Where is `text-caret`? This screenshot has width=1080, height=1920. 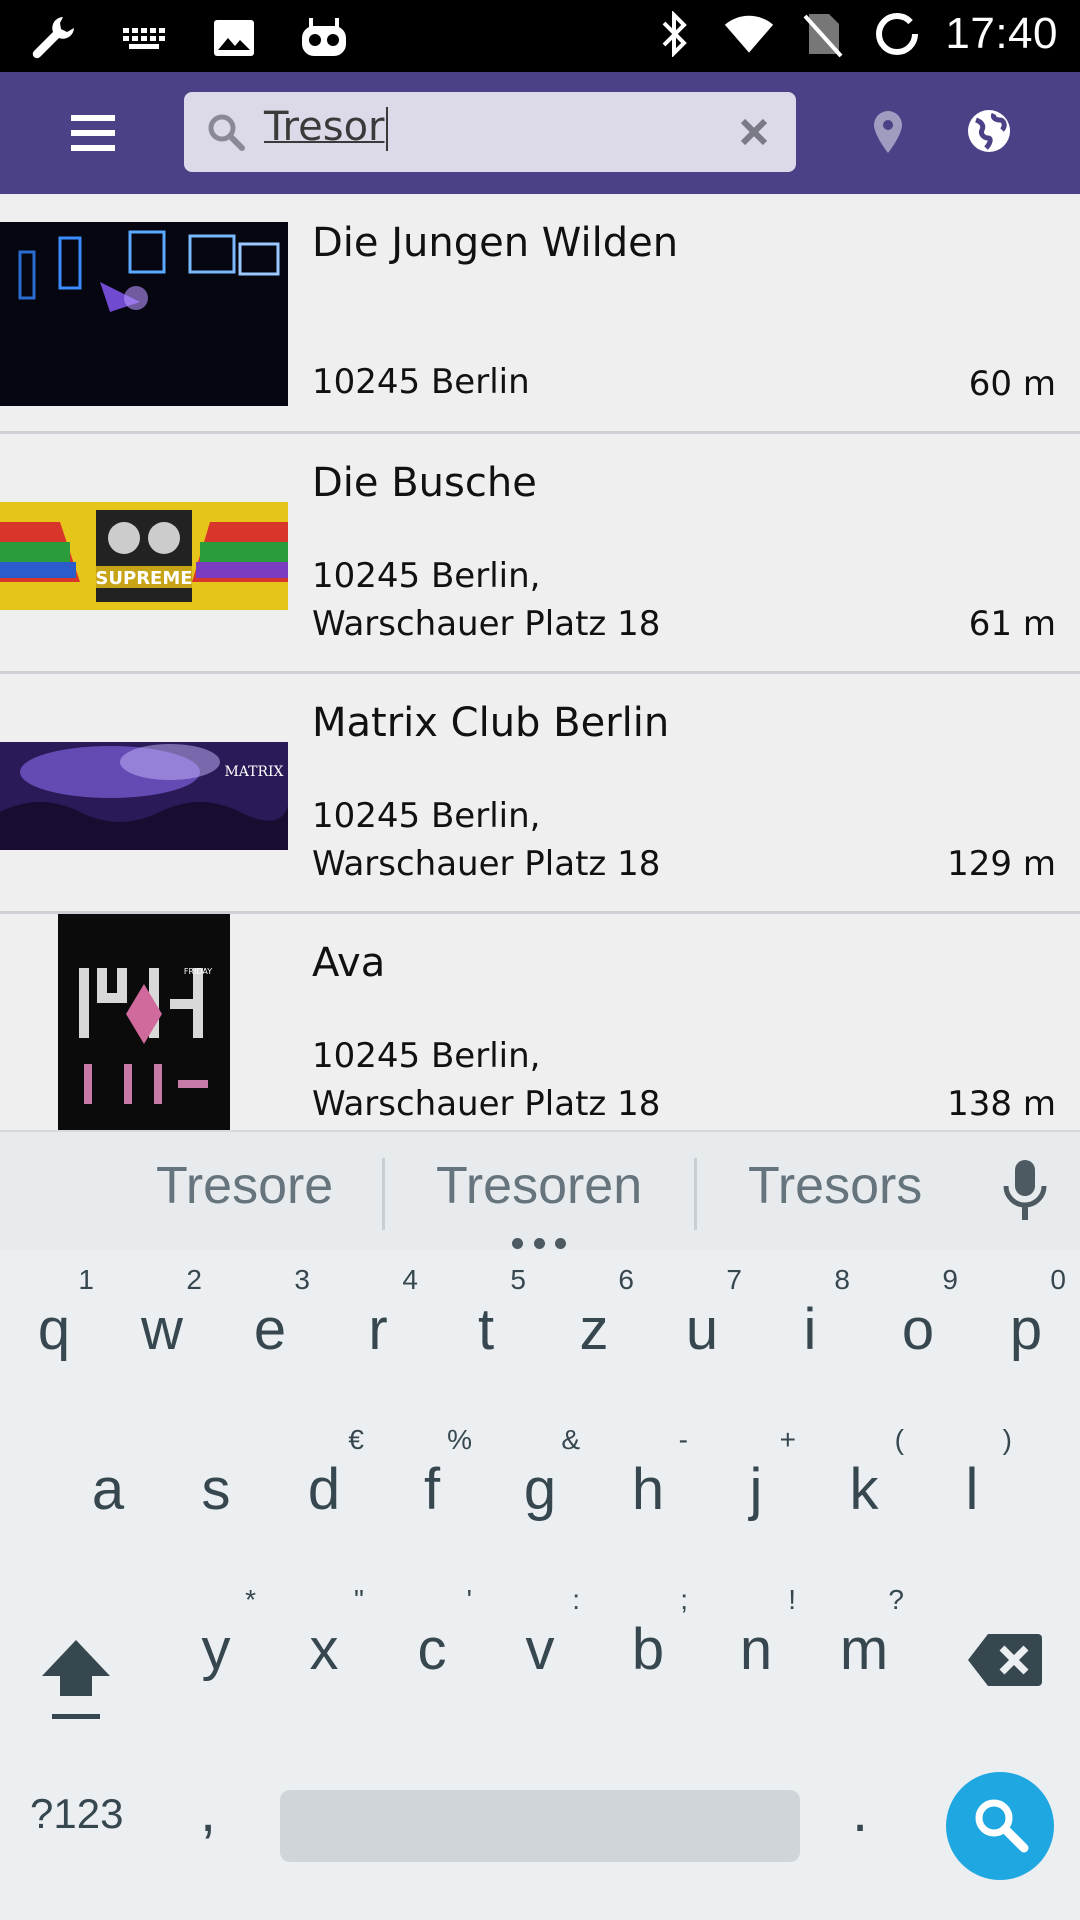
text-caret is located at coordinates (386, 129).